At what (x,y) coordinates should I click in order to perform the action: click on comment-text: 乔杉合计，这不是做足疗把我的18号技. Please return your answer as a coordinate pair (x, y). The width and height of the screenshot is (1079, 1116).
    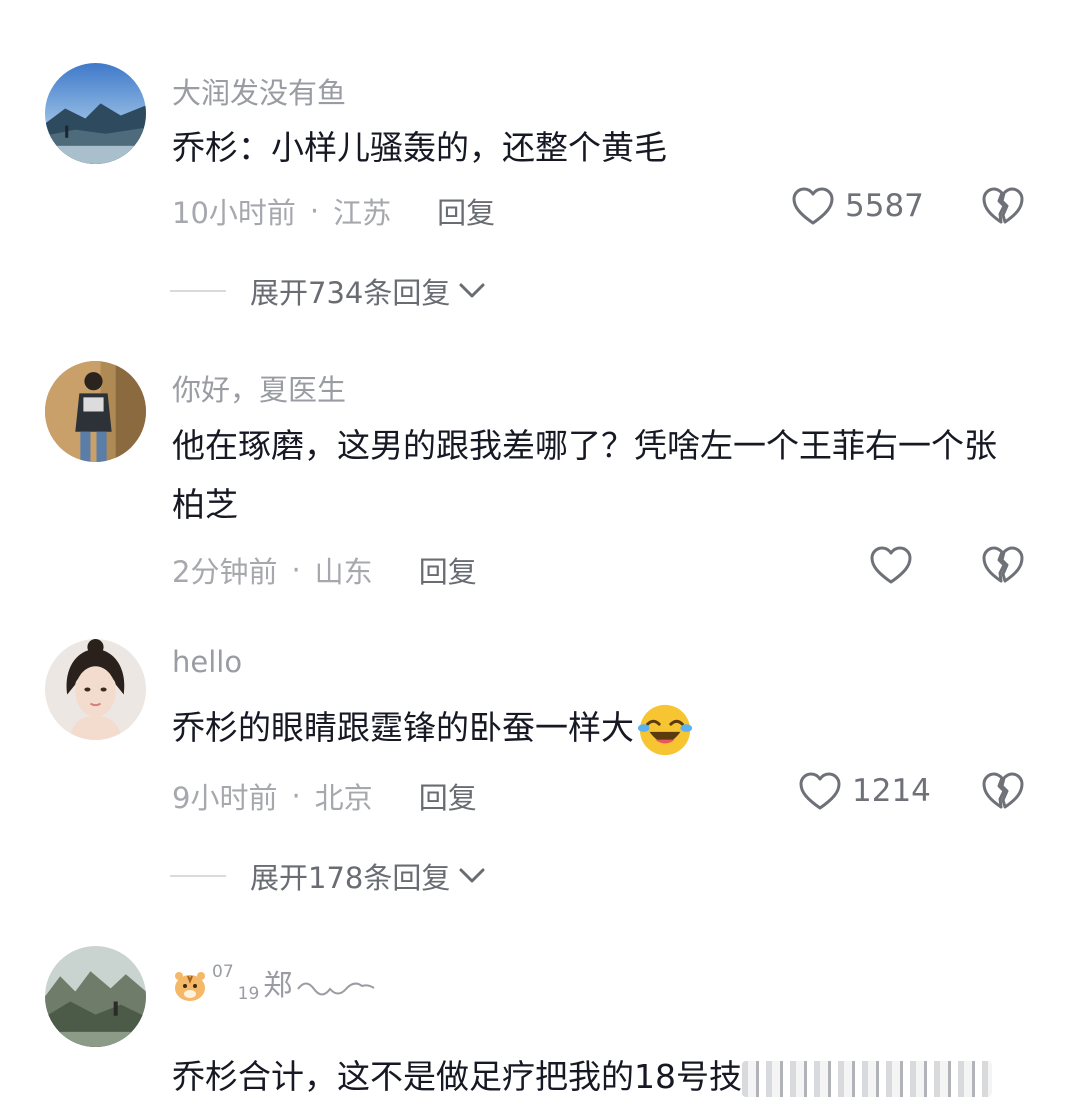
    Looking at the image, I should click on (622, 1076).